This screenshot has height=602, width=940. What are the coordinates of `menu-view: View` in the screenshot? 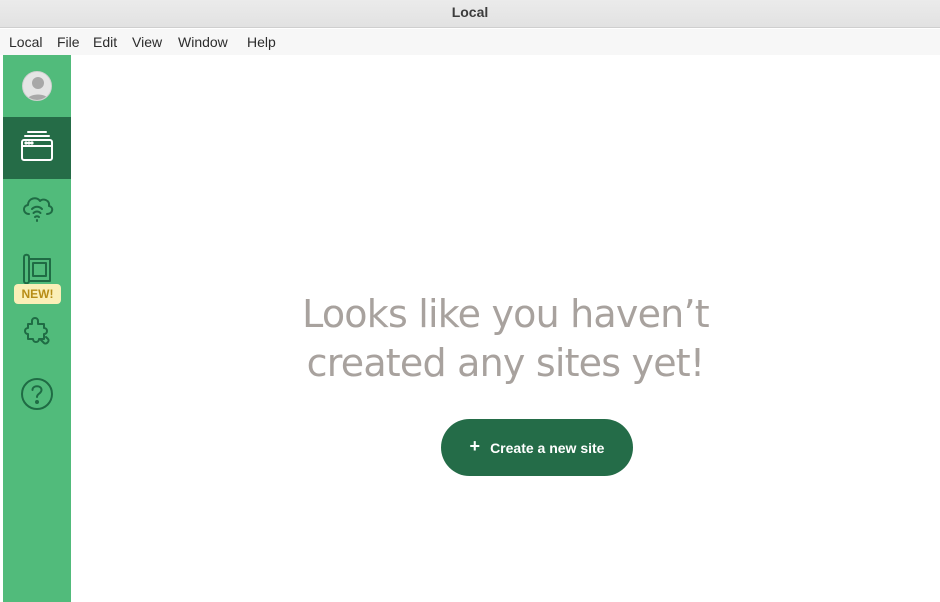 It's located at (147, 42).